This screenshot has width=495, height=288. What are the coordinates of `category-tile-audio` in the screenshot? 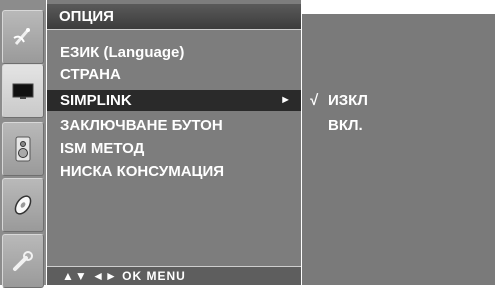 It's located at (23, 149).